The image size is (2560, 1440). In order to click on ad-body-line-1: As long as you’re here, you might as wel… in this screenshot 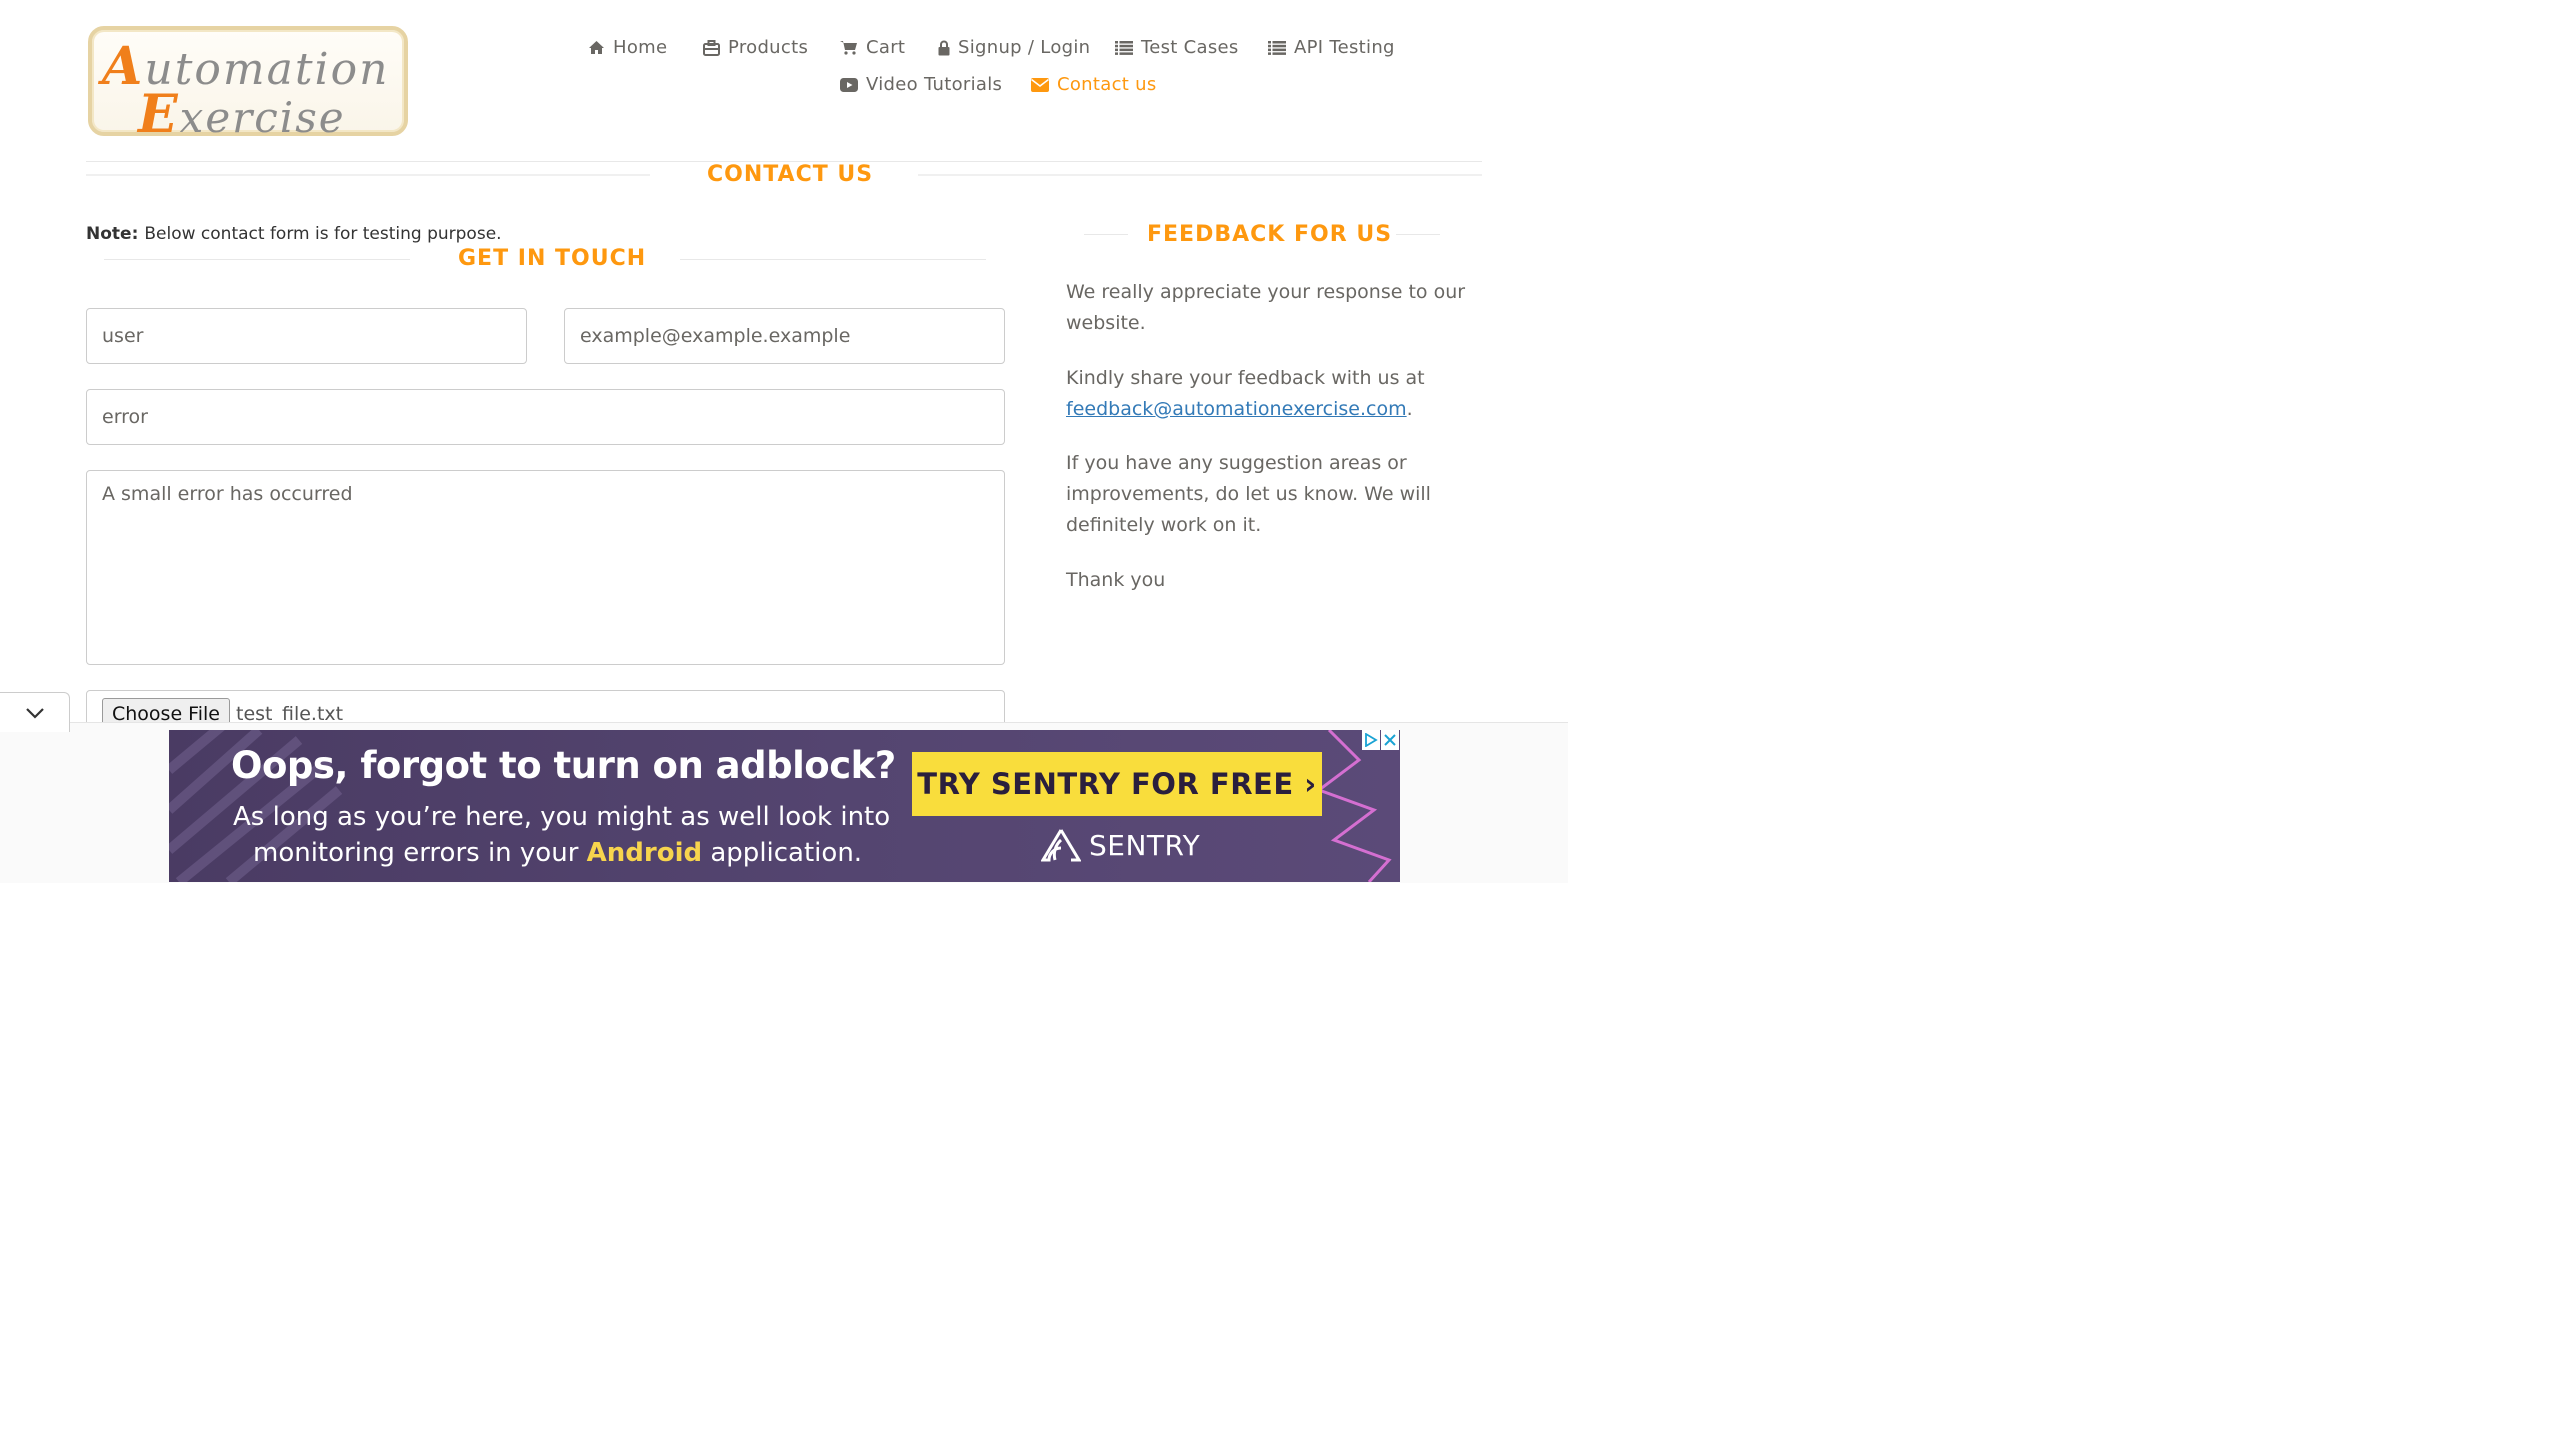, I will do `click(562, 817)`.